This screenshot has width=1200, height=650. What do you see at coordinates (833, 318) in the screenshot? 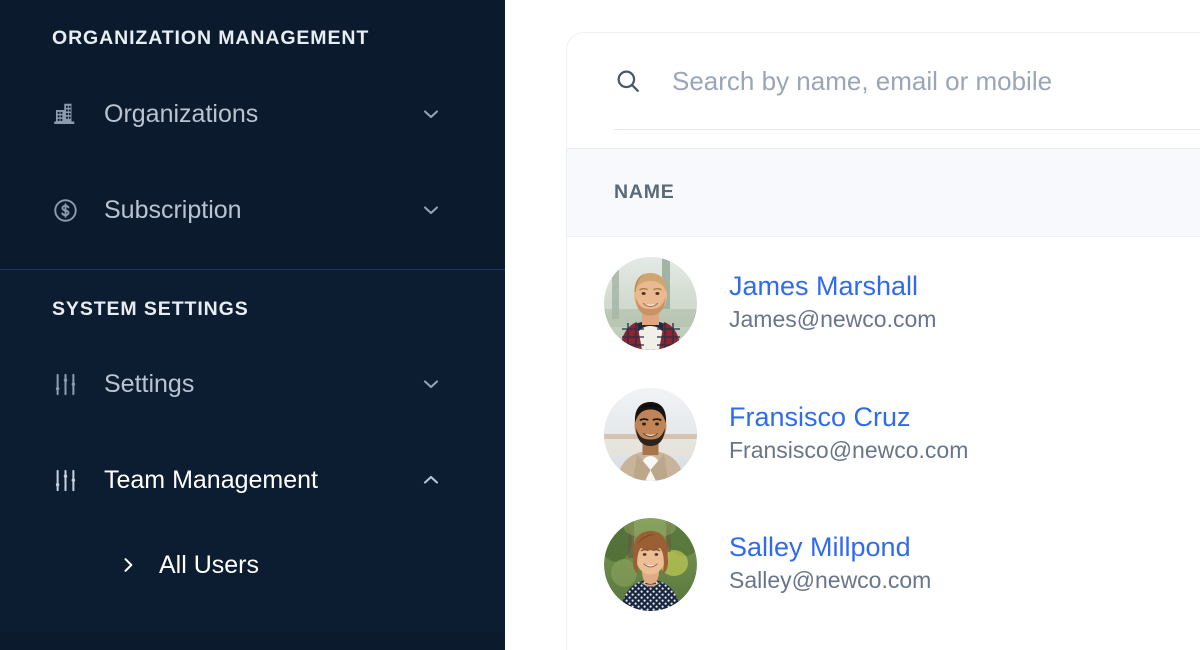
I see `user-email: James@newco.com` at bounding box center [833, 318].